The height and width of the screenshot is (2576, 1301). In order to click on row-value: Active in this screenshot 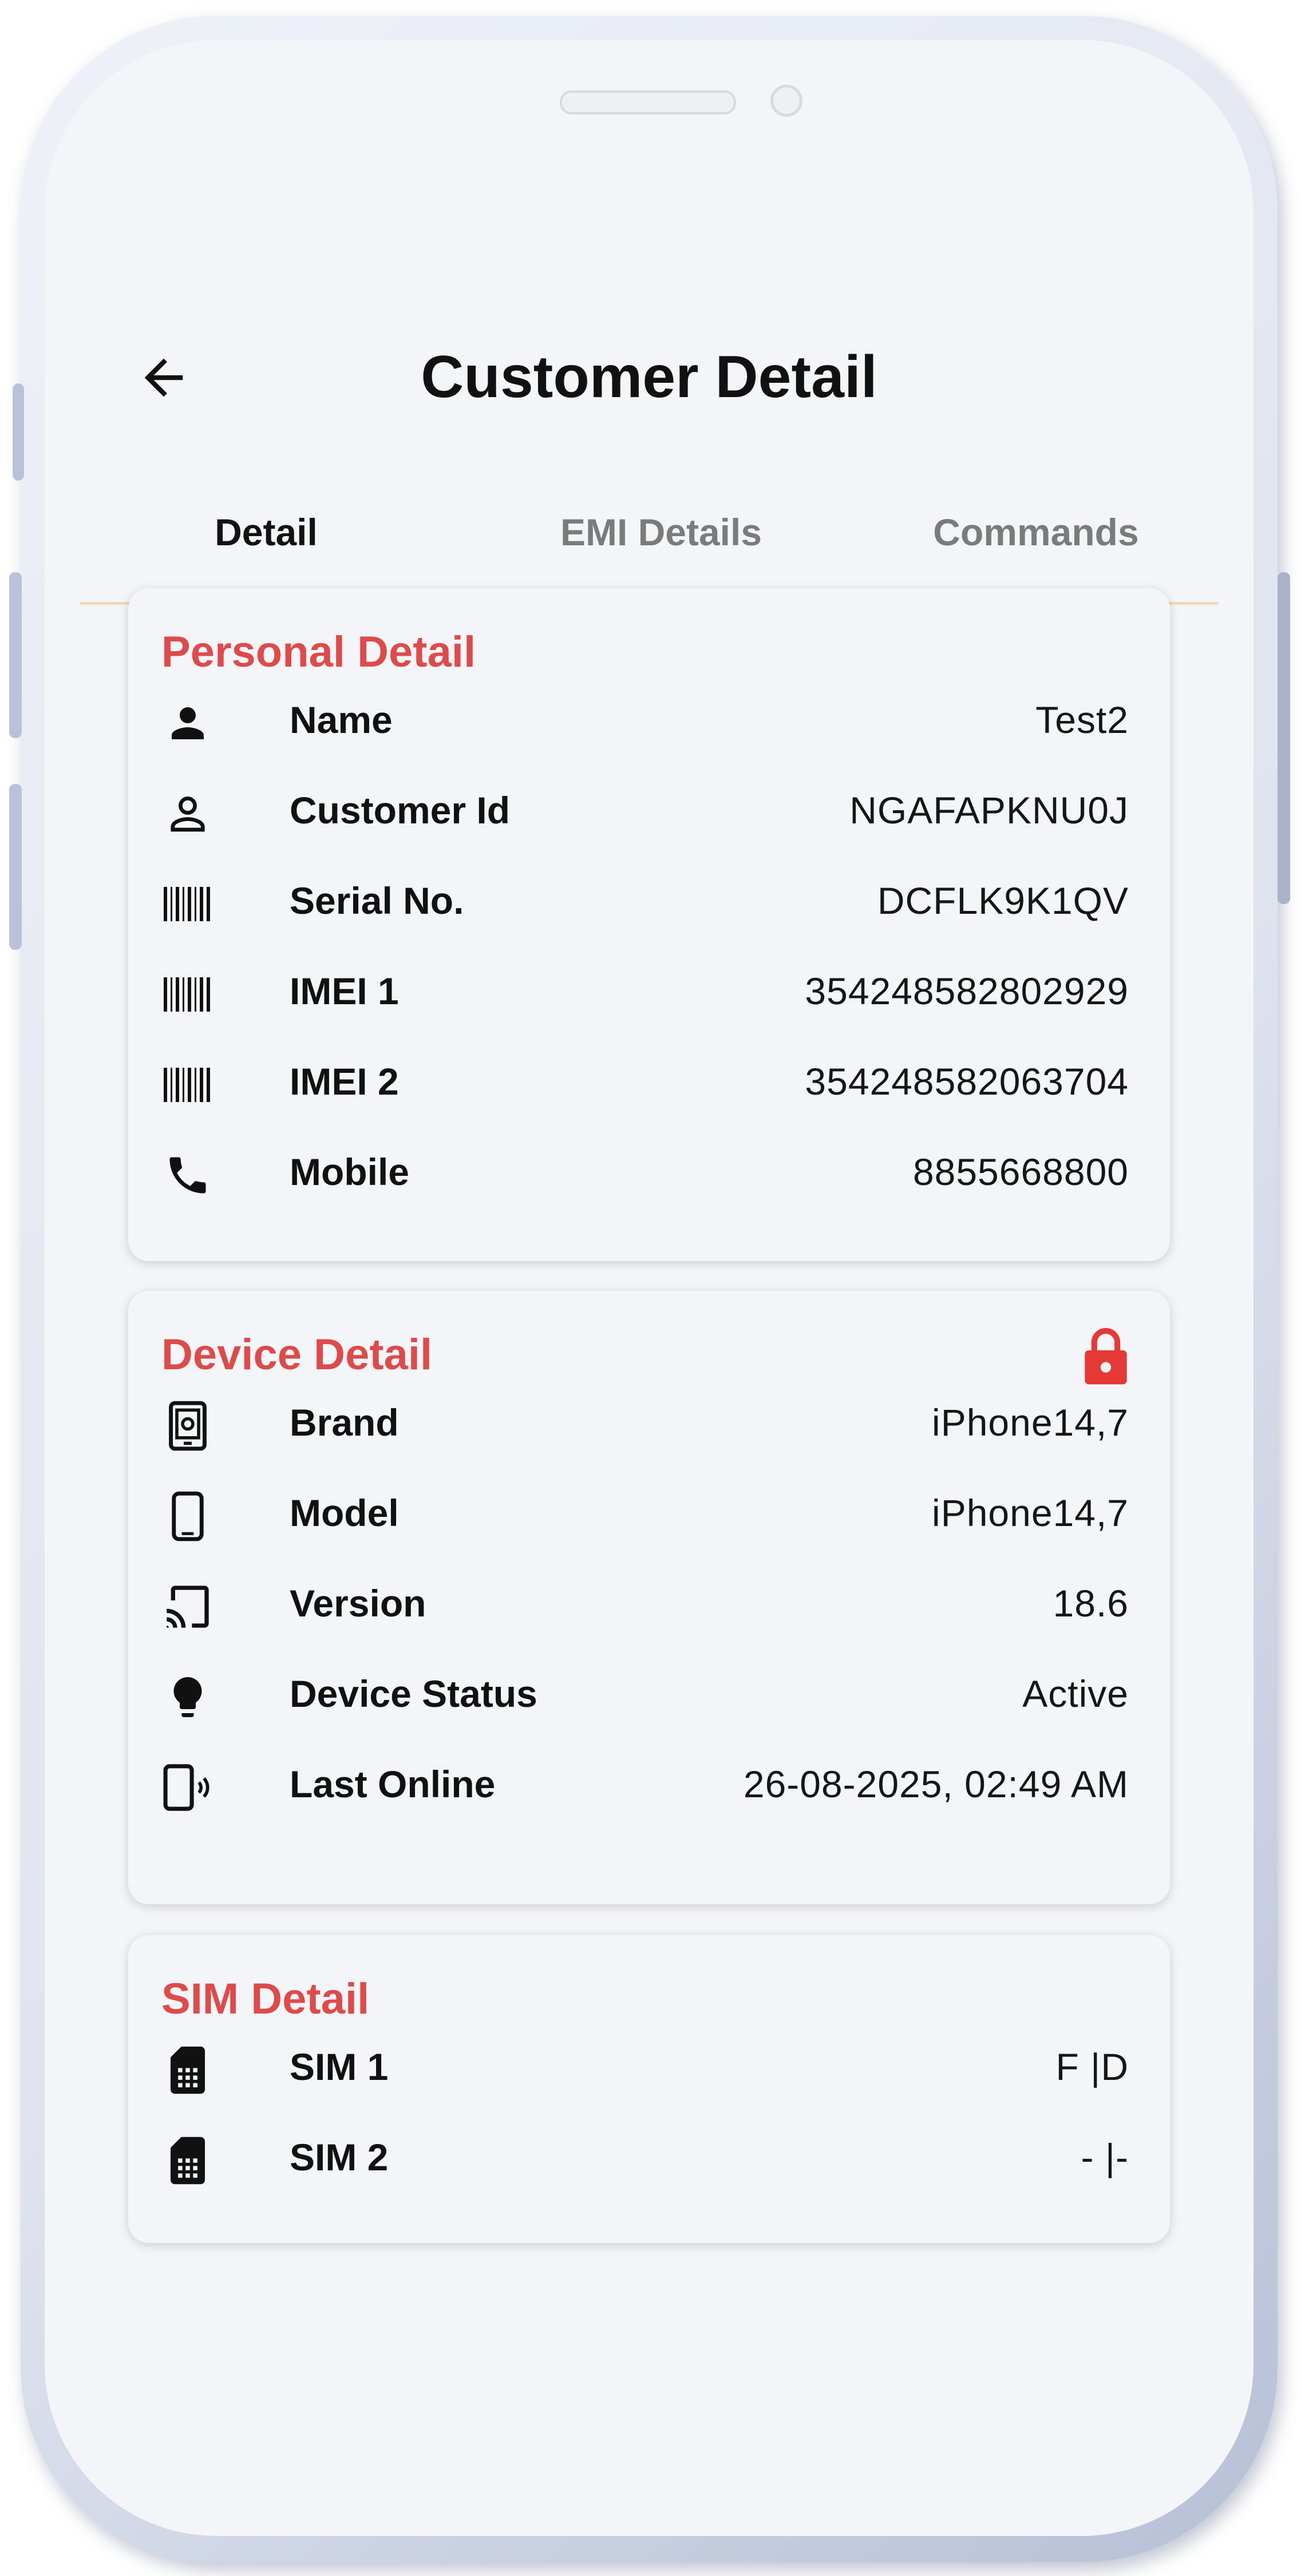, I will do `click(1075, 1694)`.